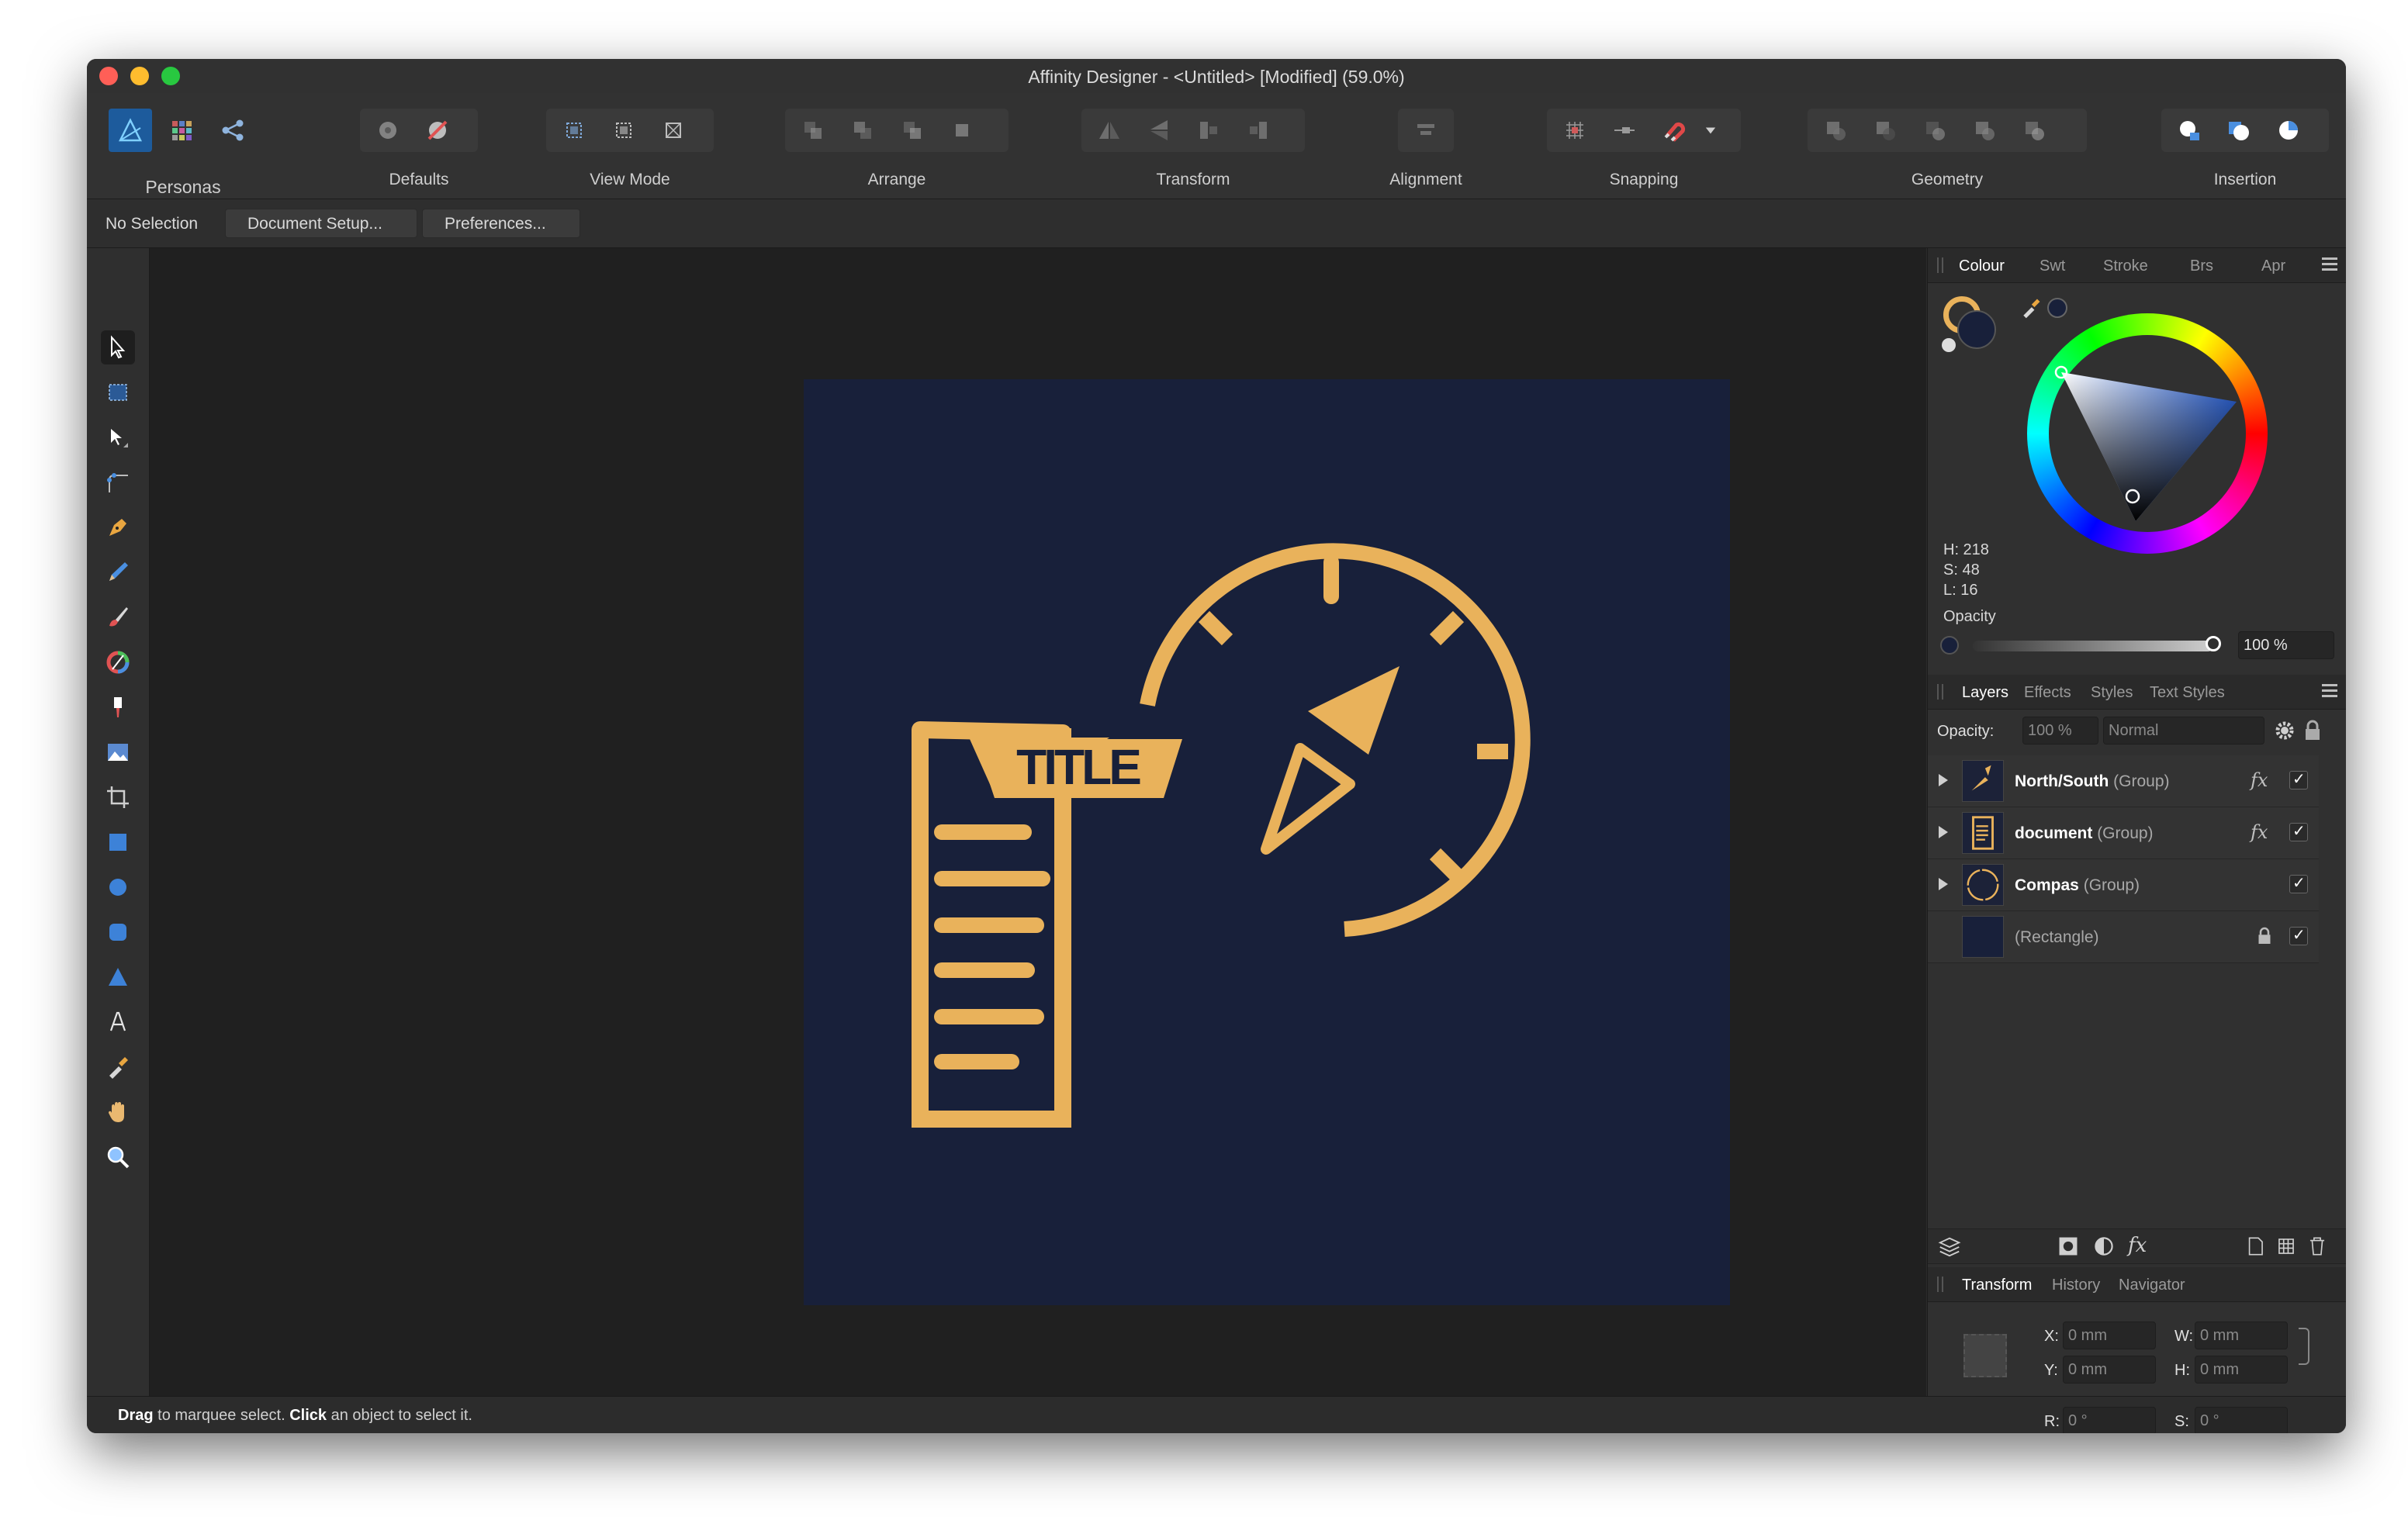 This screenshot has height=1534, width=2408. I want to click on add-group-icon, so click(2286, 1246).